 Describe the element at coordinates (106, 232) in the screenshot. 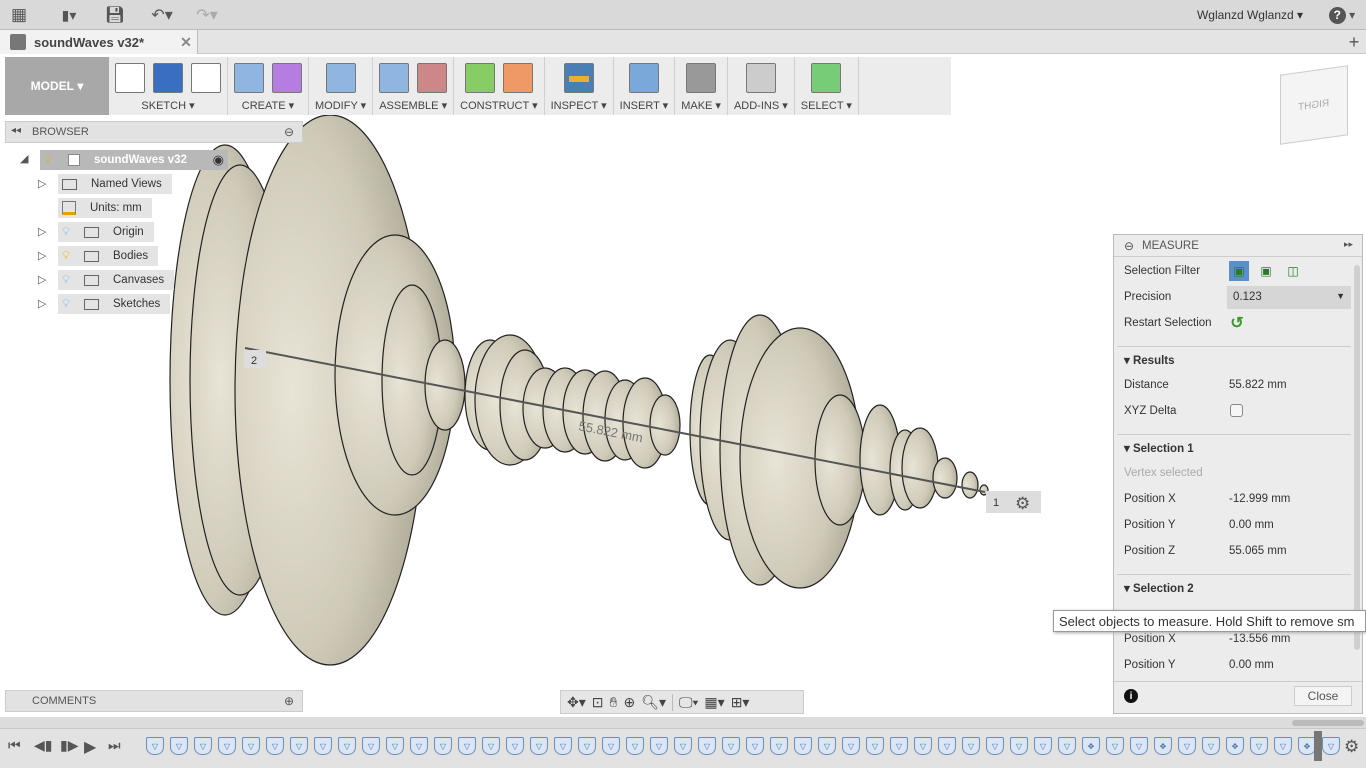

I see `browser-item-origin: 💡︎ Origin` at that location.